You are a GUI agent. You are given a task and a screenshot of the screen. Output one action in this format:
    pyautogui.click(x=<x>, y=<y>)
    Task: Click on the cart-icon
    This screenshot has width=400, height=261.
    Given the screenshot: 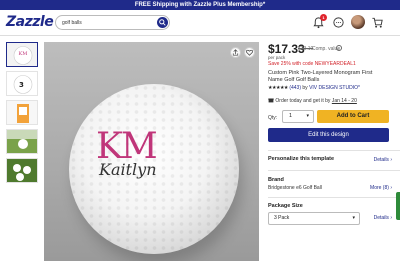 What is the action you would take?
    pyautogui.click(x=377, y=22)
    